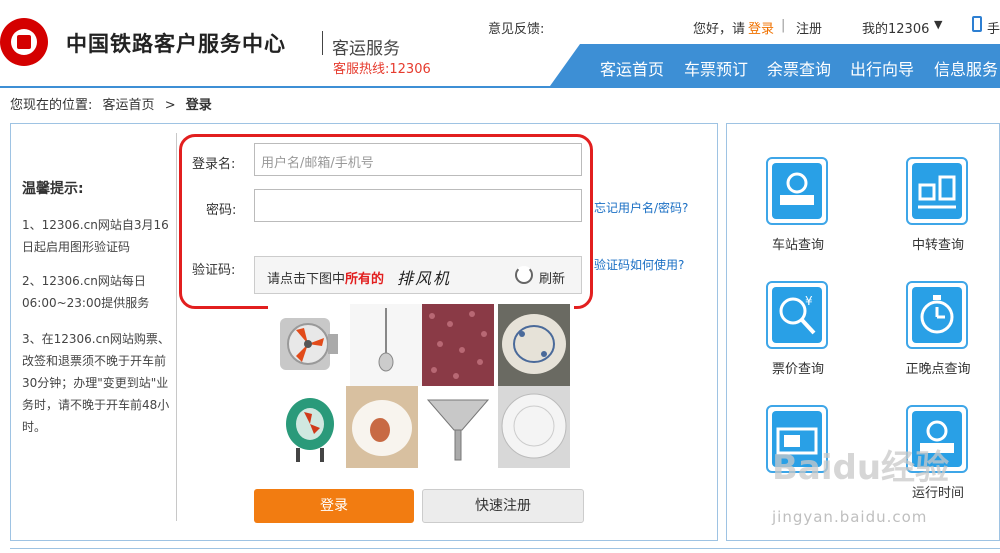 This screenshot has width=1000, height=553. Describe the element at coordinates (366, 49) in the screenshot. I see `brand-subtitle: 客运服务` at that location.